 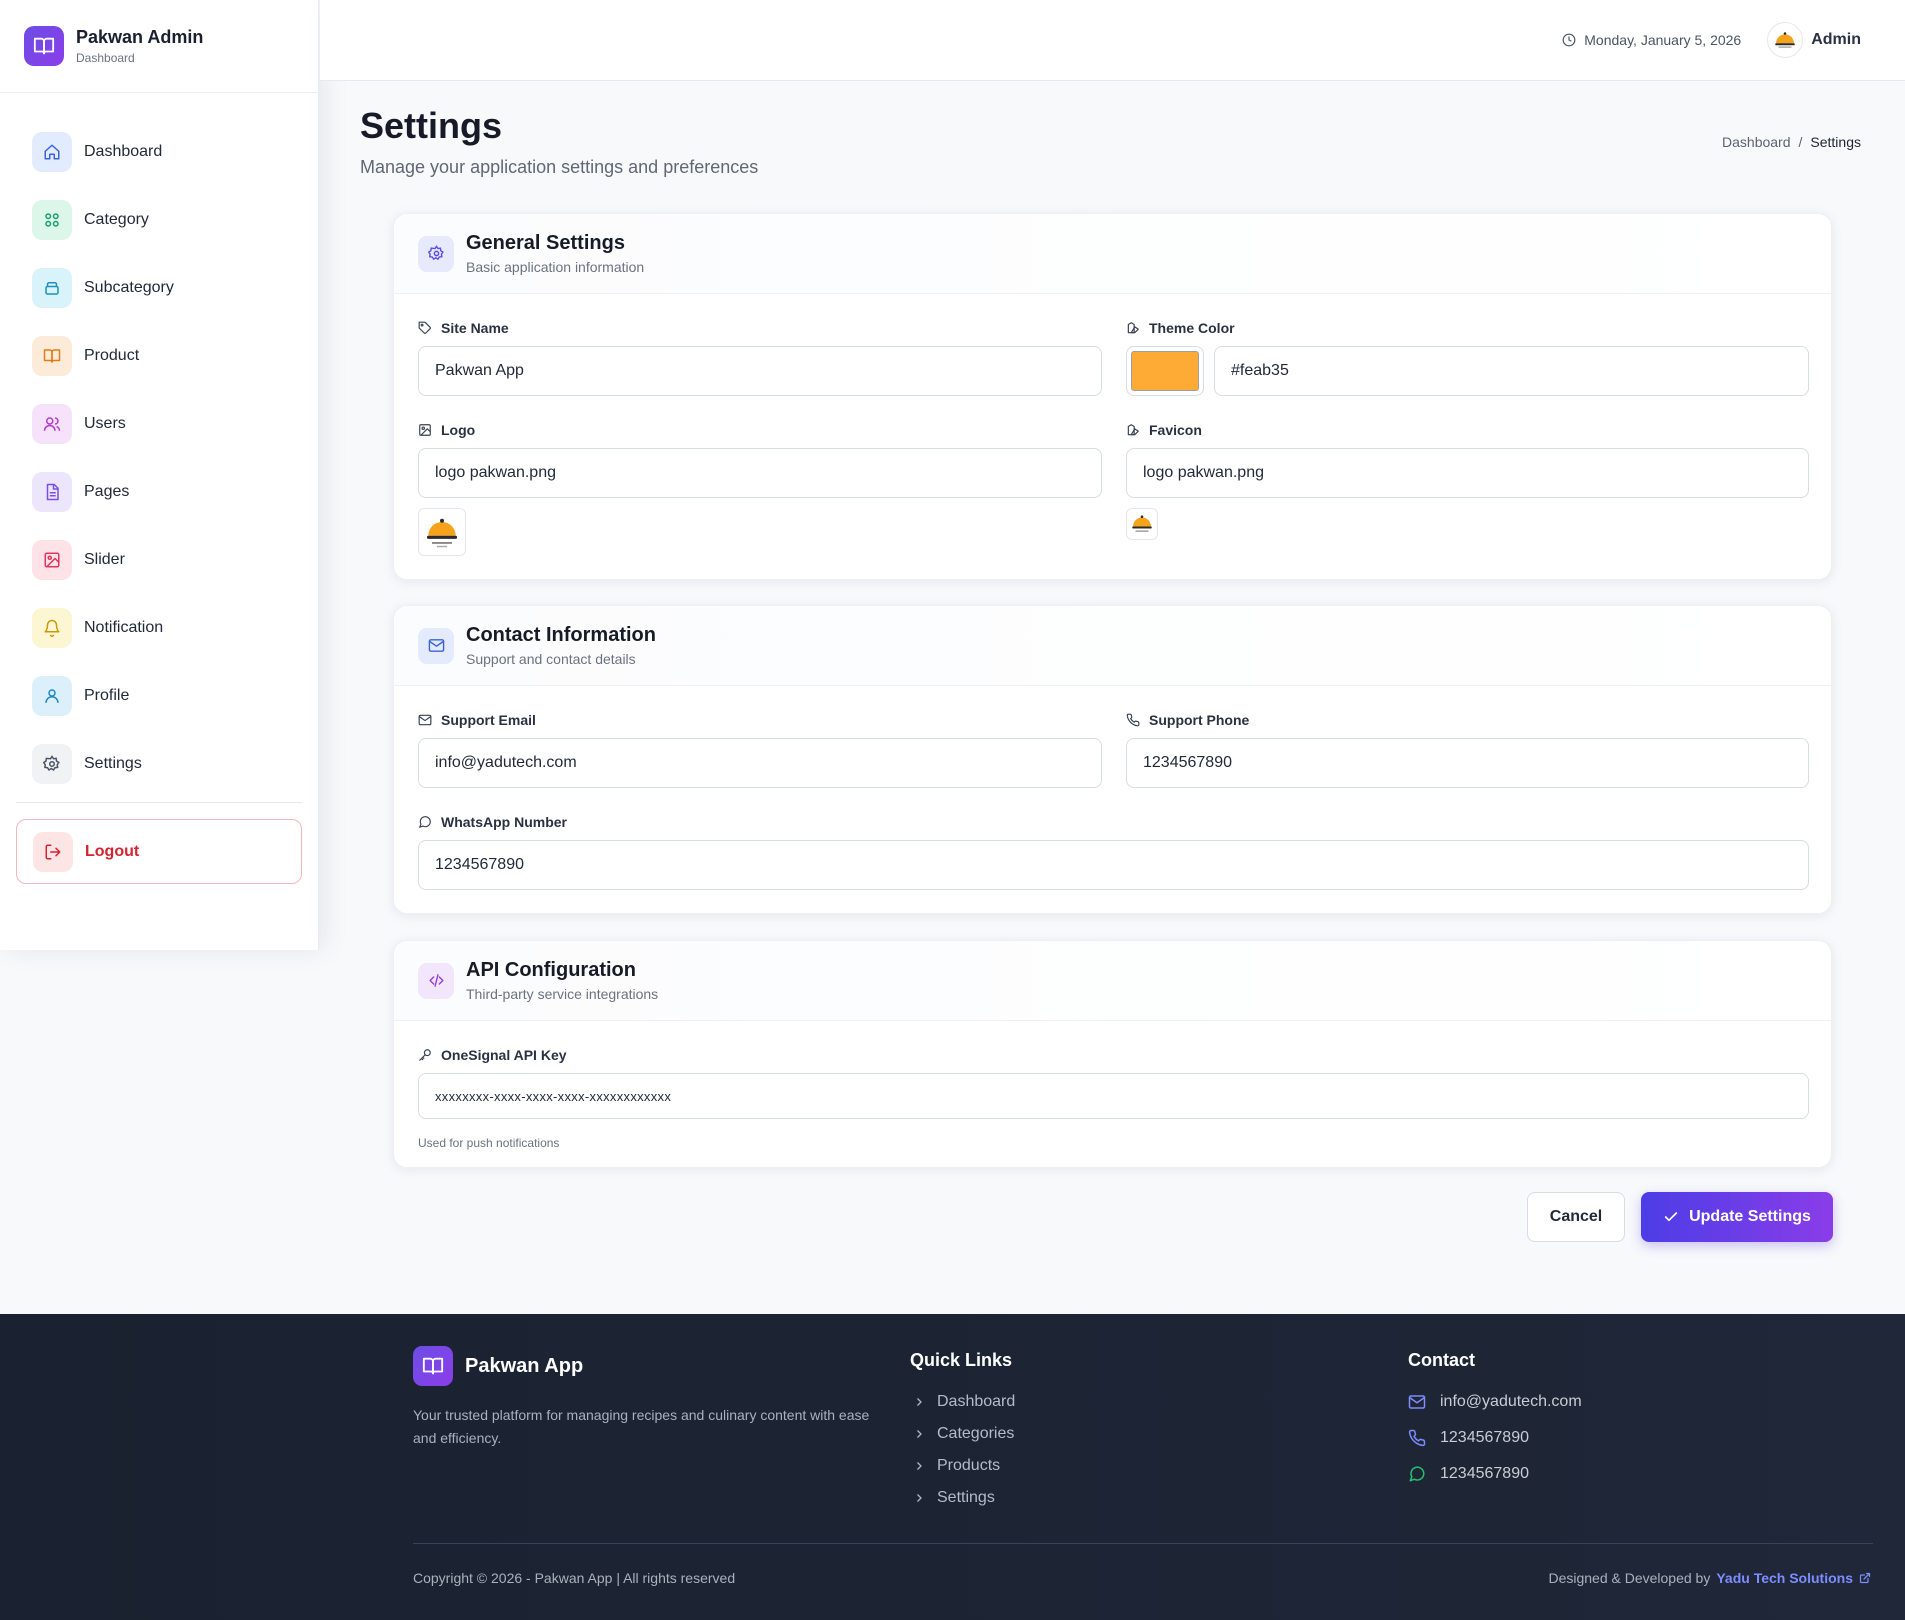 What do you see at coordinates (113, 763) in the screenshot?
I see `sidebar-item-label: Settings` at bounding box center [113, 763].